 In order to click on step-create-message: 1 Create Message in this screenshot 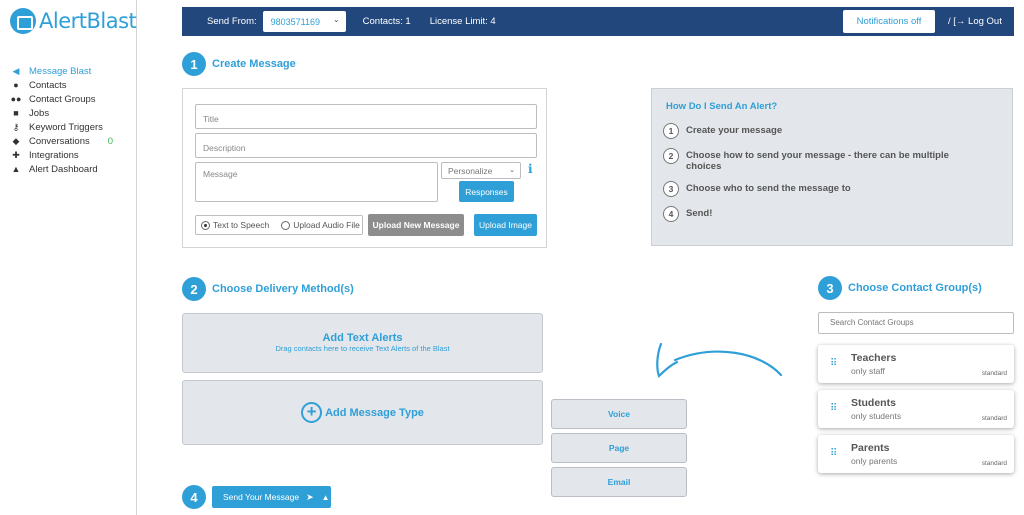, I will do `click(239, 64)`.